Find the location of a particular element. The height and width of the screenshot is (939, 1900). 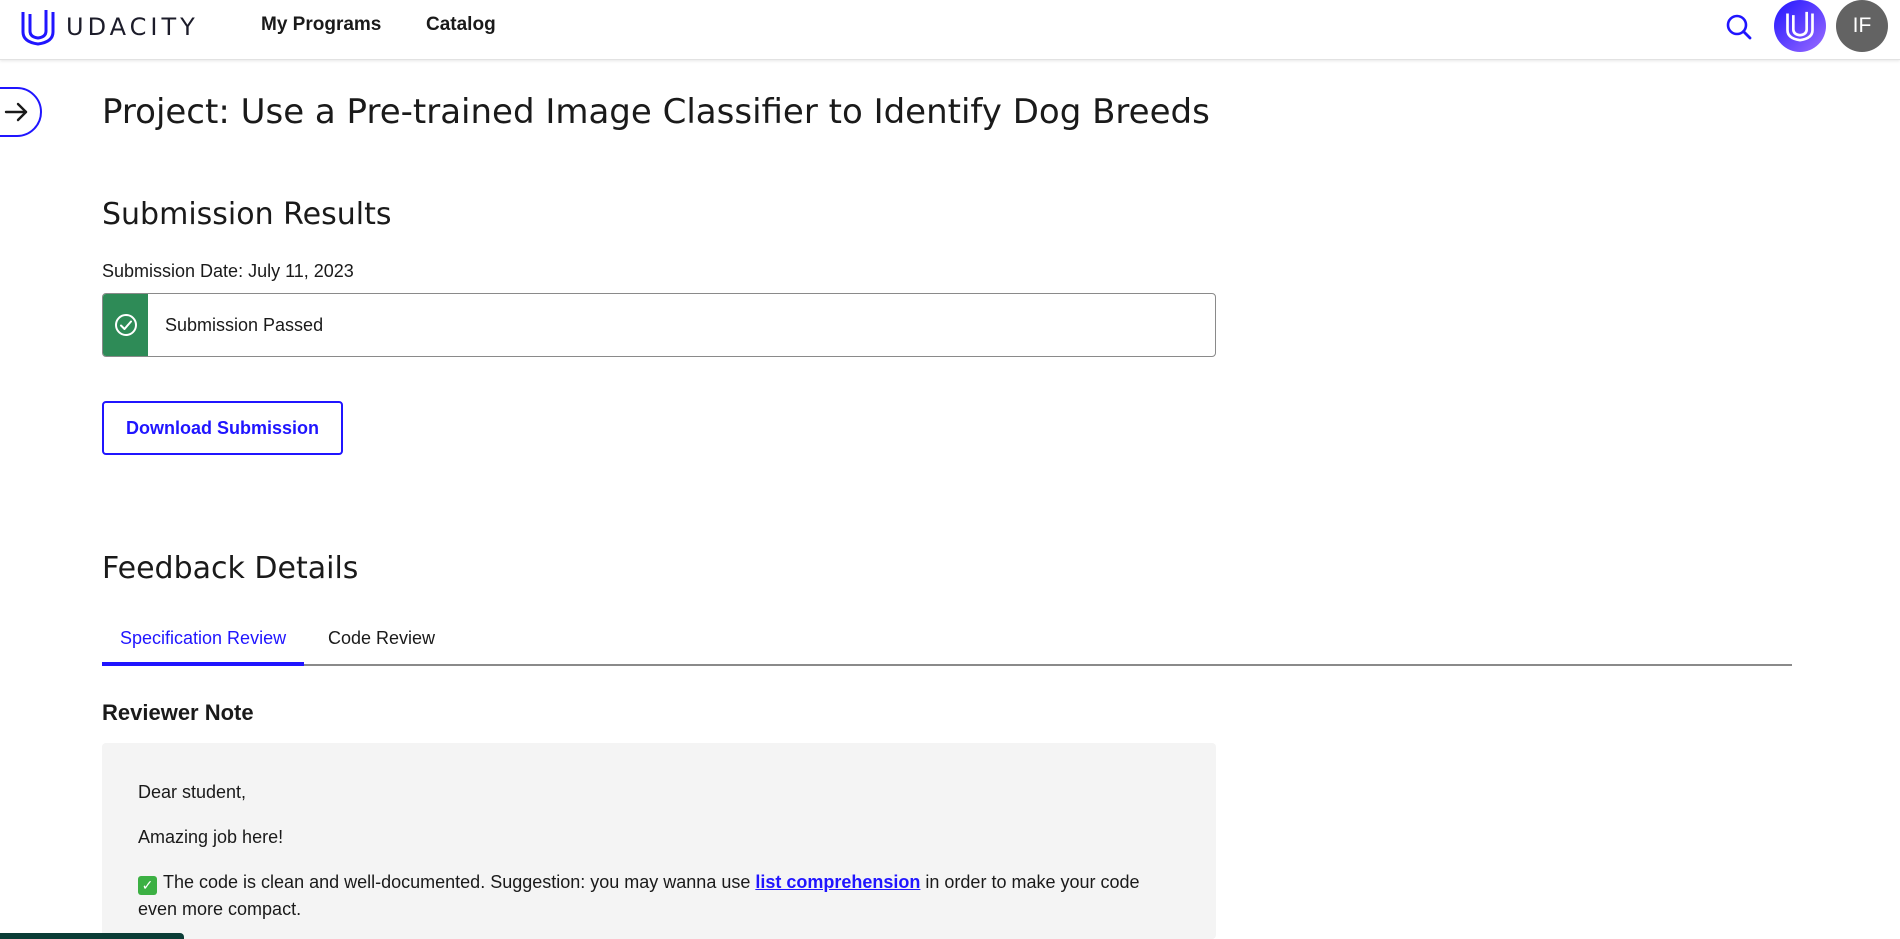

top-navigation-bar: UDACITY My Programs Catalog IF is located at coordinates (950, 30).